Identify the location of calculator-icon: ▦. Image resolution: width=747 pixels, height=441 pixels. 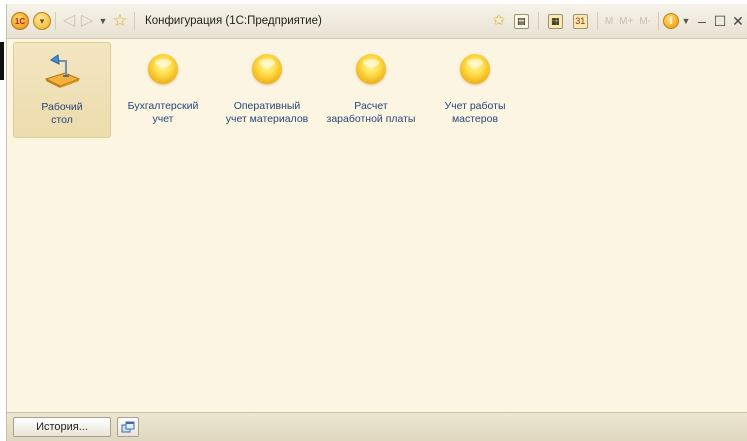
(555, 21).